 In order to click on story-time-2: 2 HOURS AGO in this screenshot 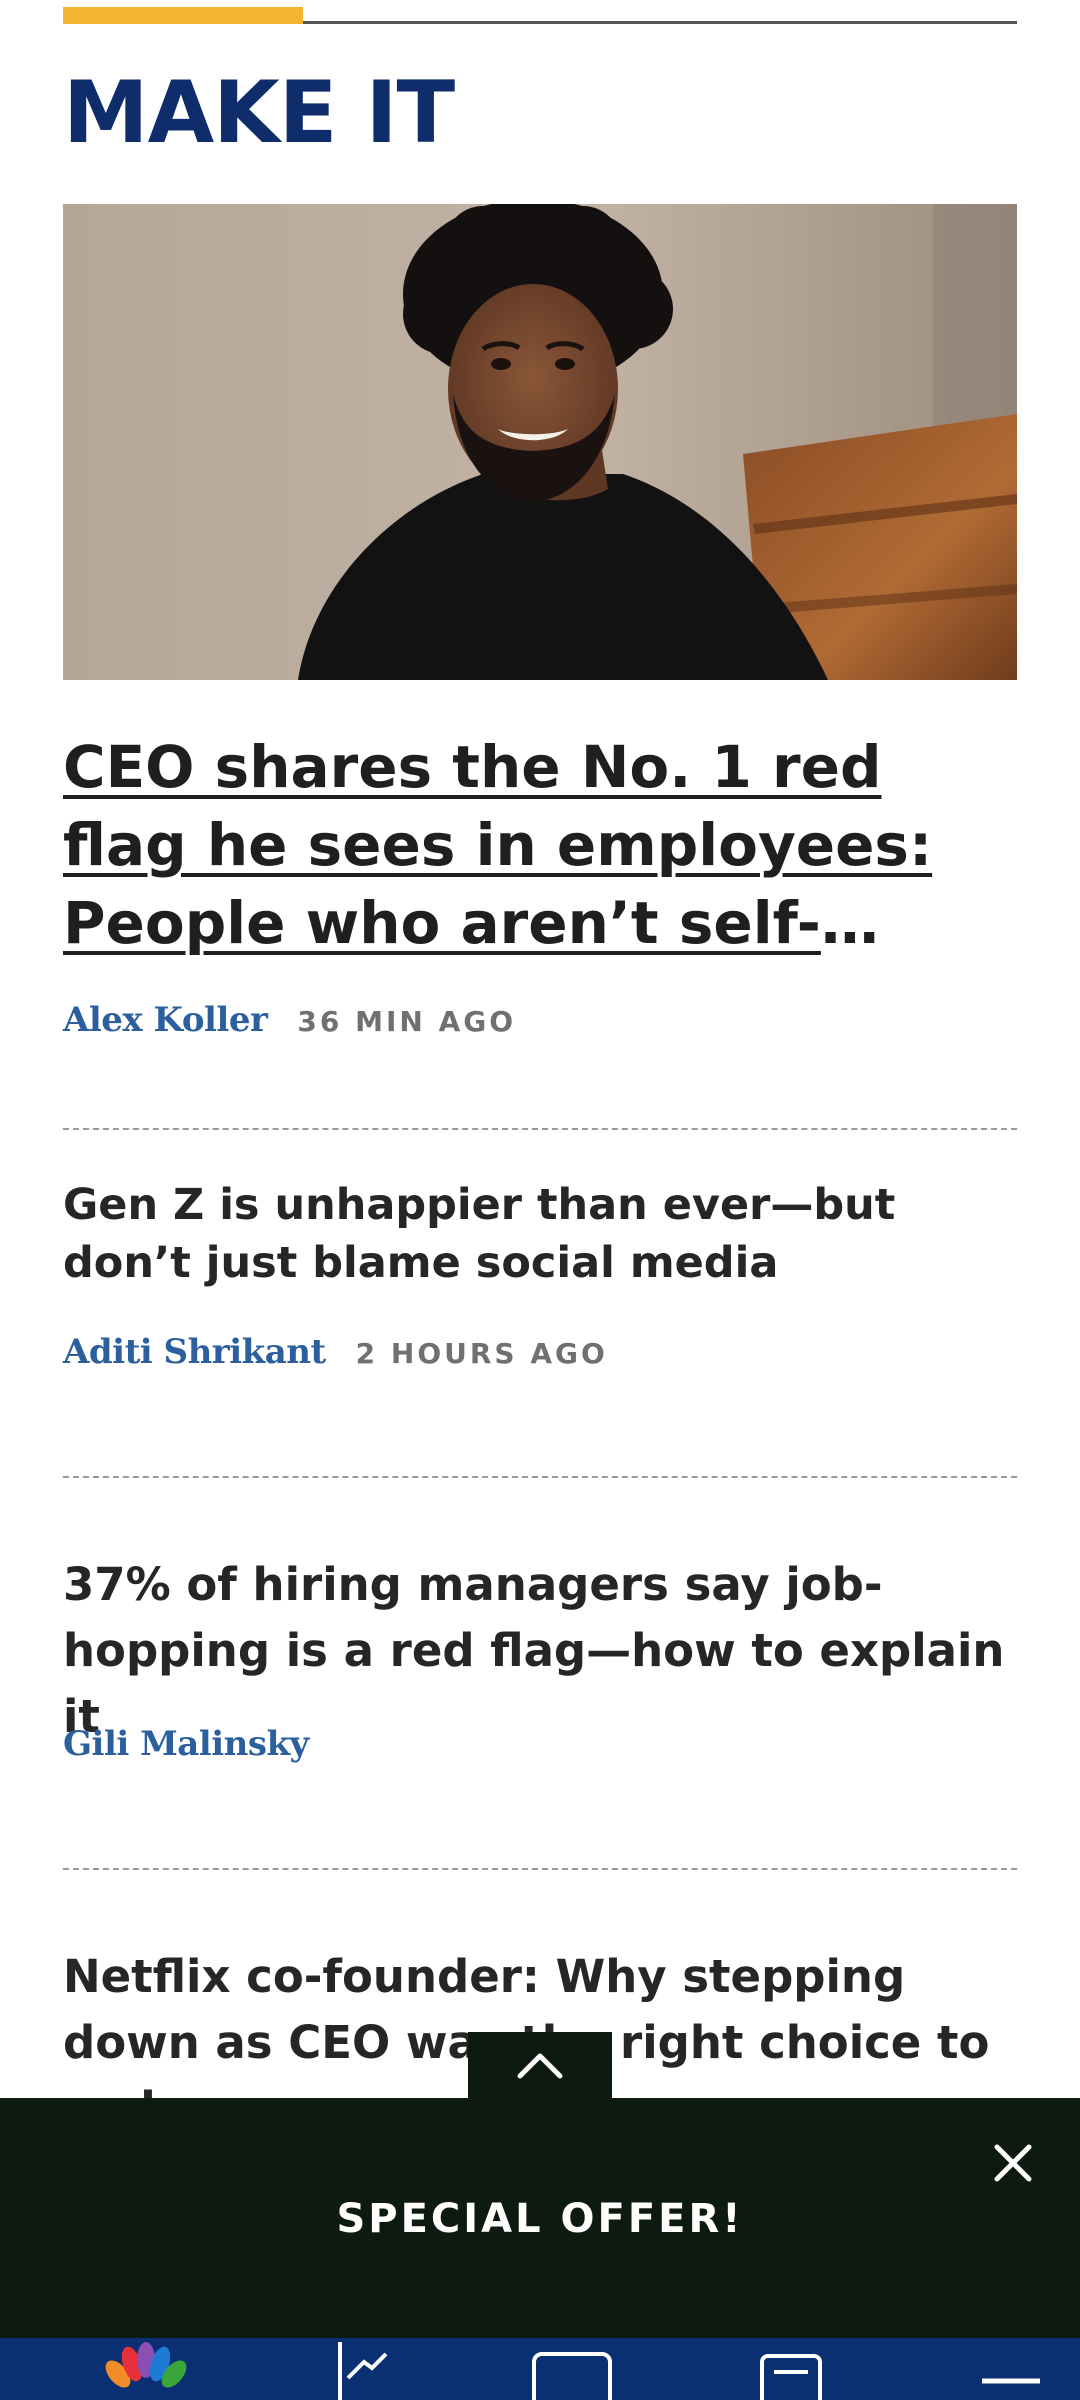, I will do `click(481, 1353)`.